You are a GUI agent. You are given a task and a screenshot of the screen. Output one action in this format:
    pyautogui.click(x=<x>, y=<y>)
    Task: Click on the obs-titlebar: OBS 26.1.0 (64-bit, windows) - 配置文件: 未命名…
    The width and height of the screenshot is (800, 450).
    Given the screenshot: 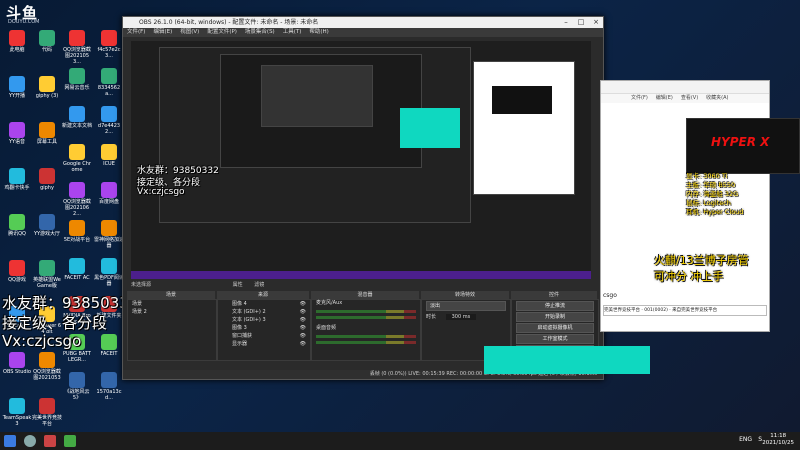 What is the action you would take?
    pyautogui.click(x=363, y=22)
    